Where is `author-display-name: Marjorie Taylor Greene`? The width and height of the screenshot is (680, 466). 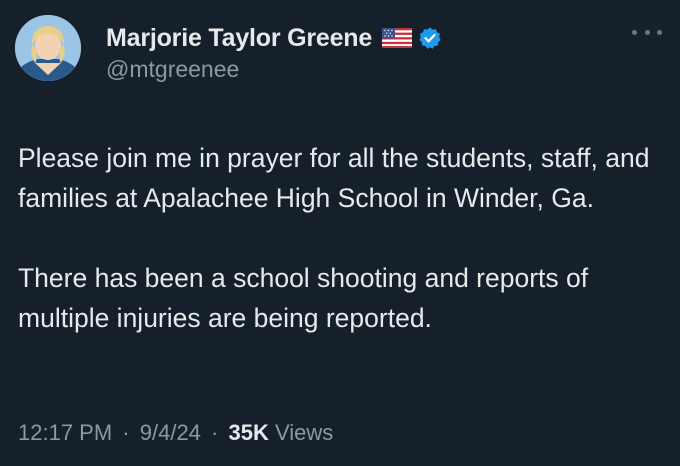
author-display-name: Marjorie Taylor Greene is located at coordinates (239, 38).